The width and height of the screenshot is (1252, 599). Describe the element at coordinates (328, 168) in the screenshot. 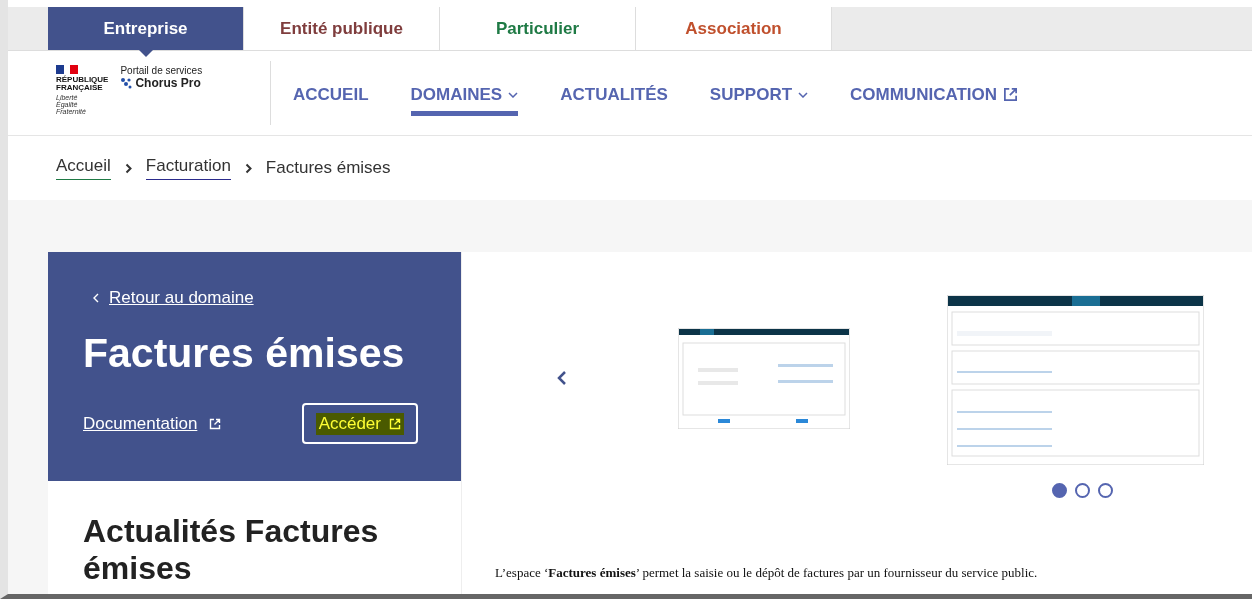

I see `breadcrumb-current: Factures émises` at that location.